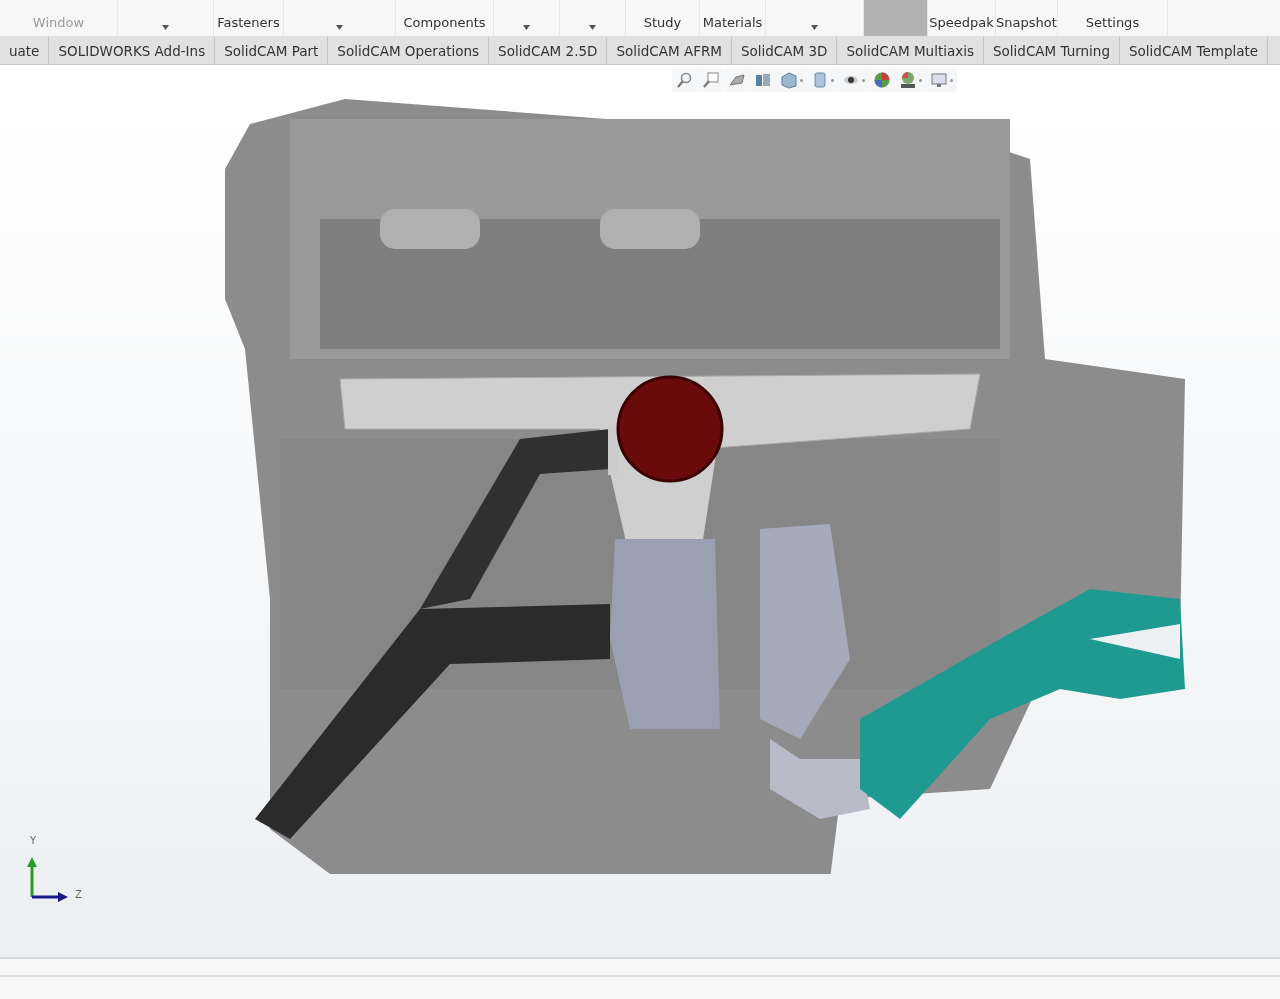  I want to click on scene-icon, so click(908, 80).